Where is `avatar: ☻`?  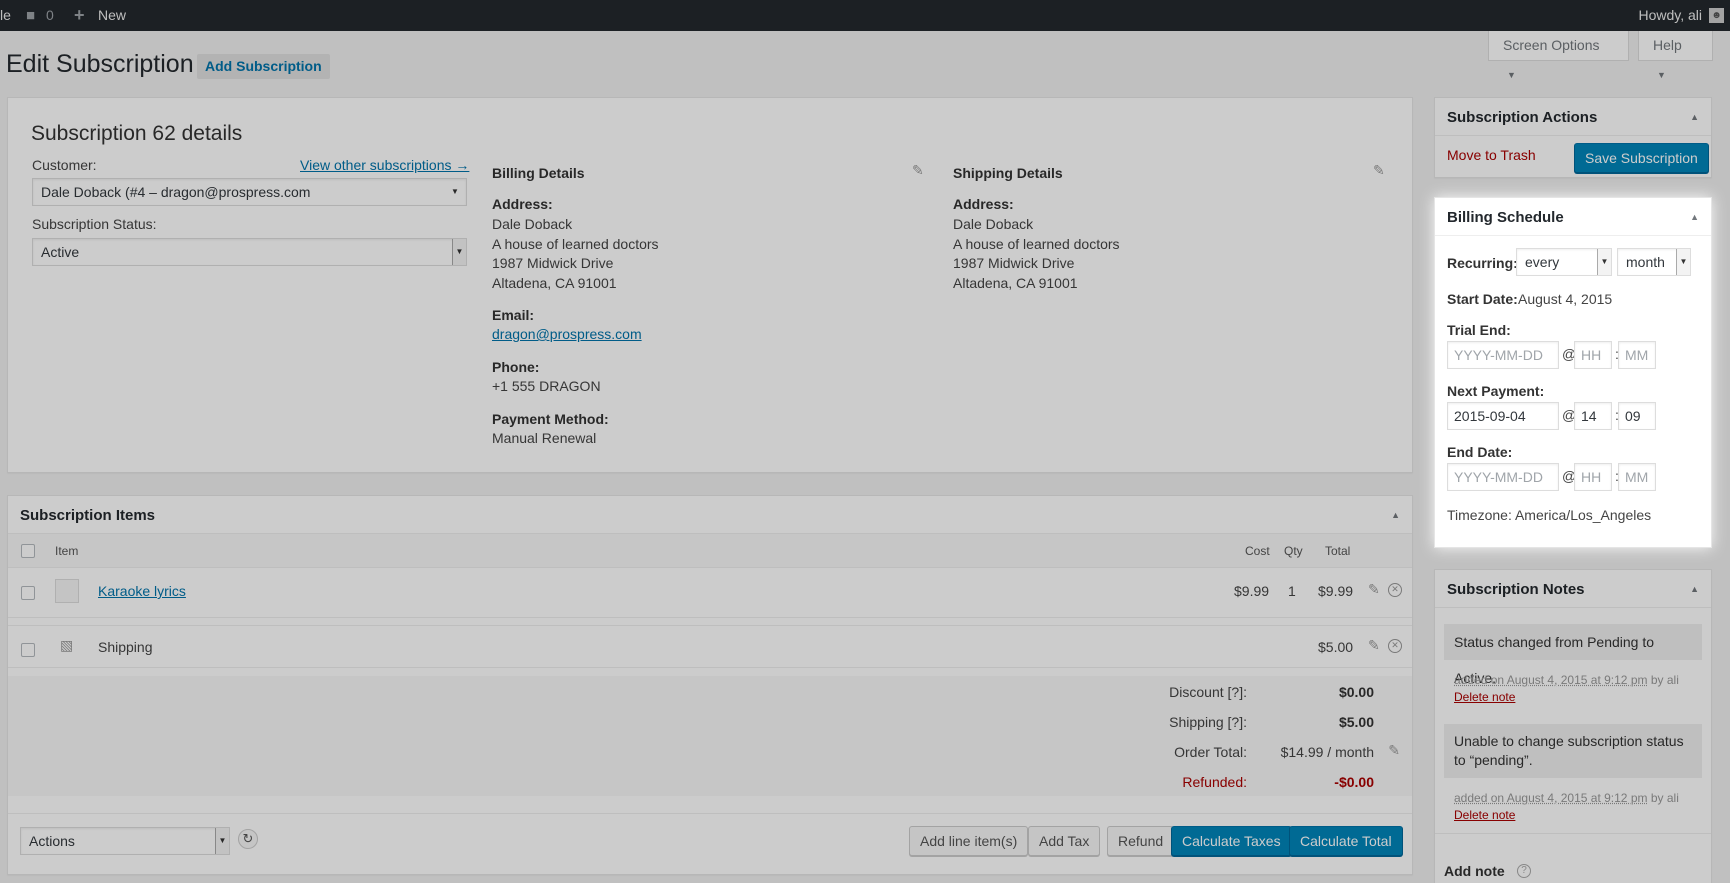
avatar: ☻ is located at coordinates (1716, 15).